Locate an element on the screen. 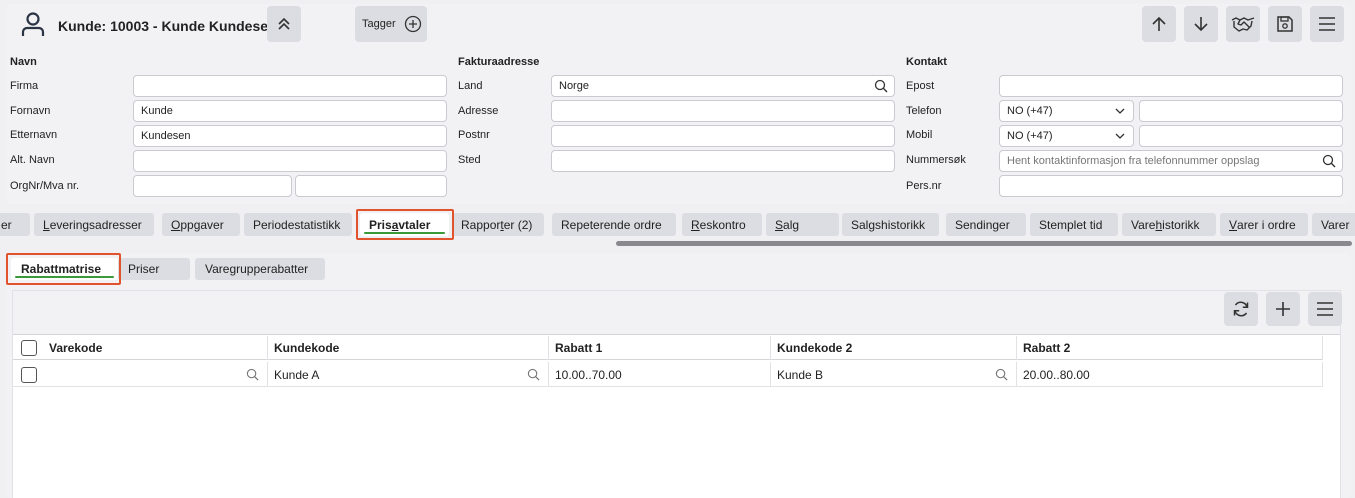 This screenshot has height=498, width=1355. alt-navn-label: Alt. Navn is located at coordinates (32, 160).